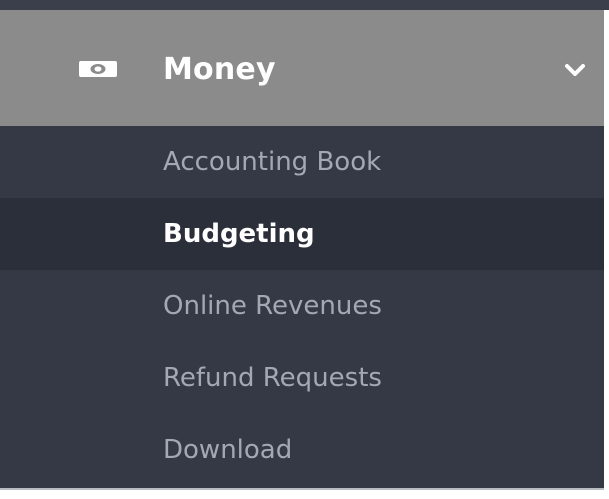  I want to click on submenu-item-label: Refund Requests, so click(272, 378).